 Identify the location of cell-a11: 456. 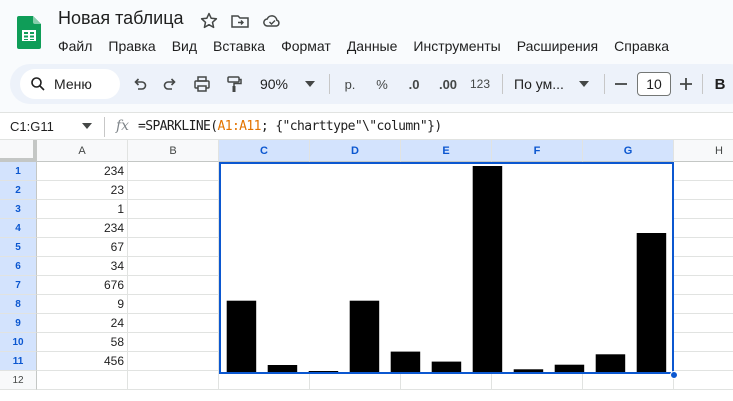
(82, 361).